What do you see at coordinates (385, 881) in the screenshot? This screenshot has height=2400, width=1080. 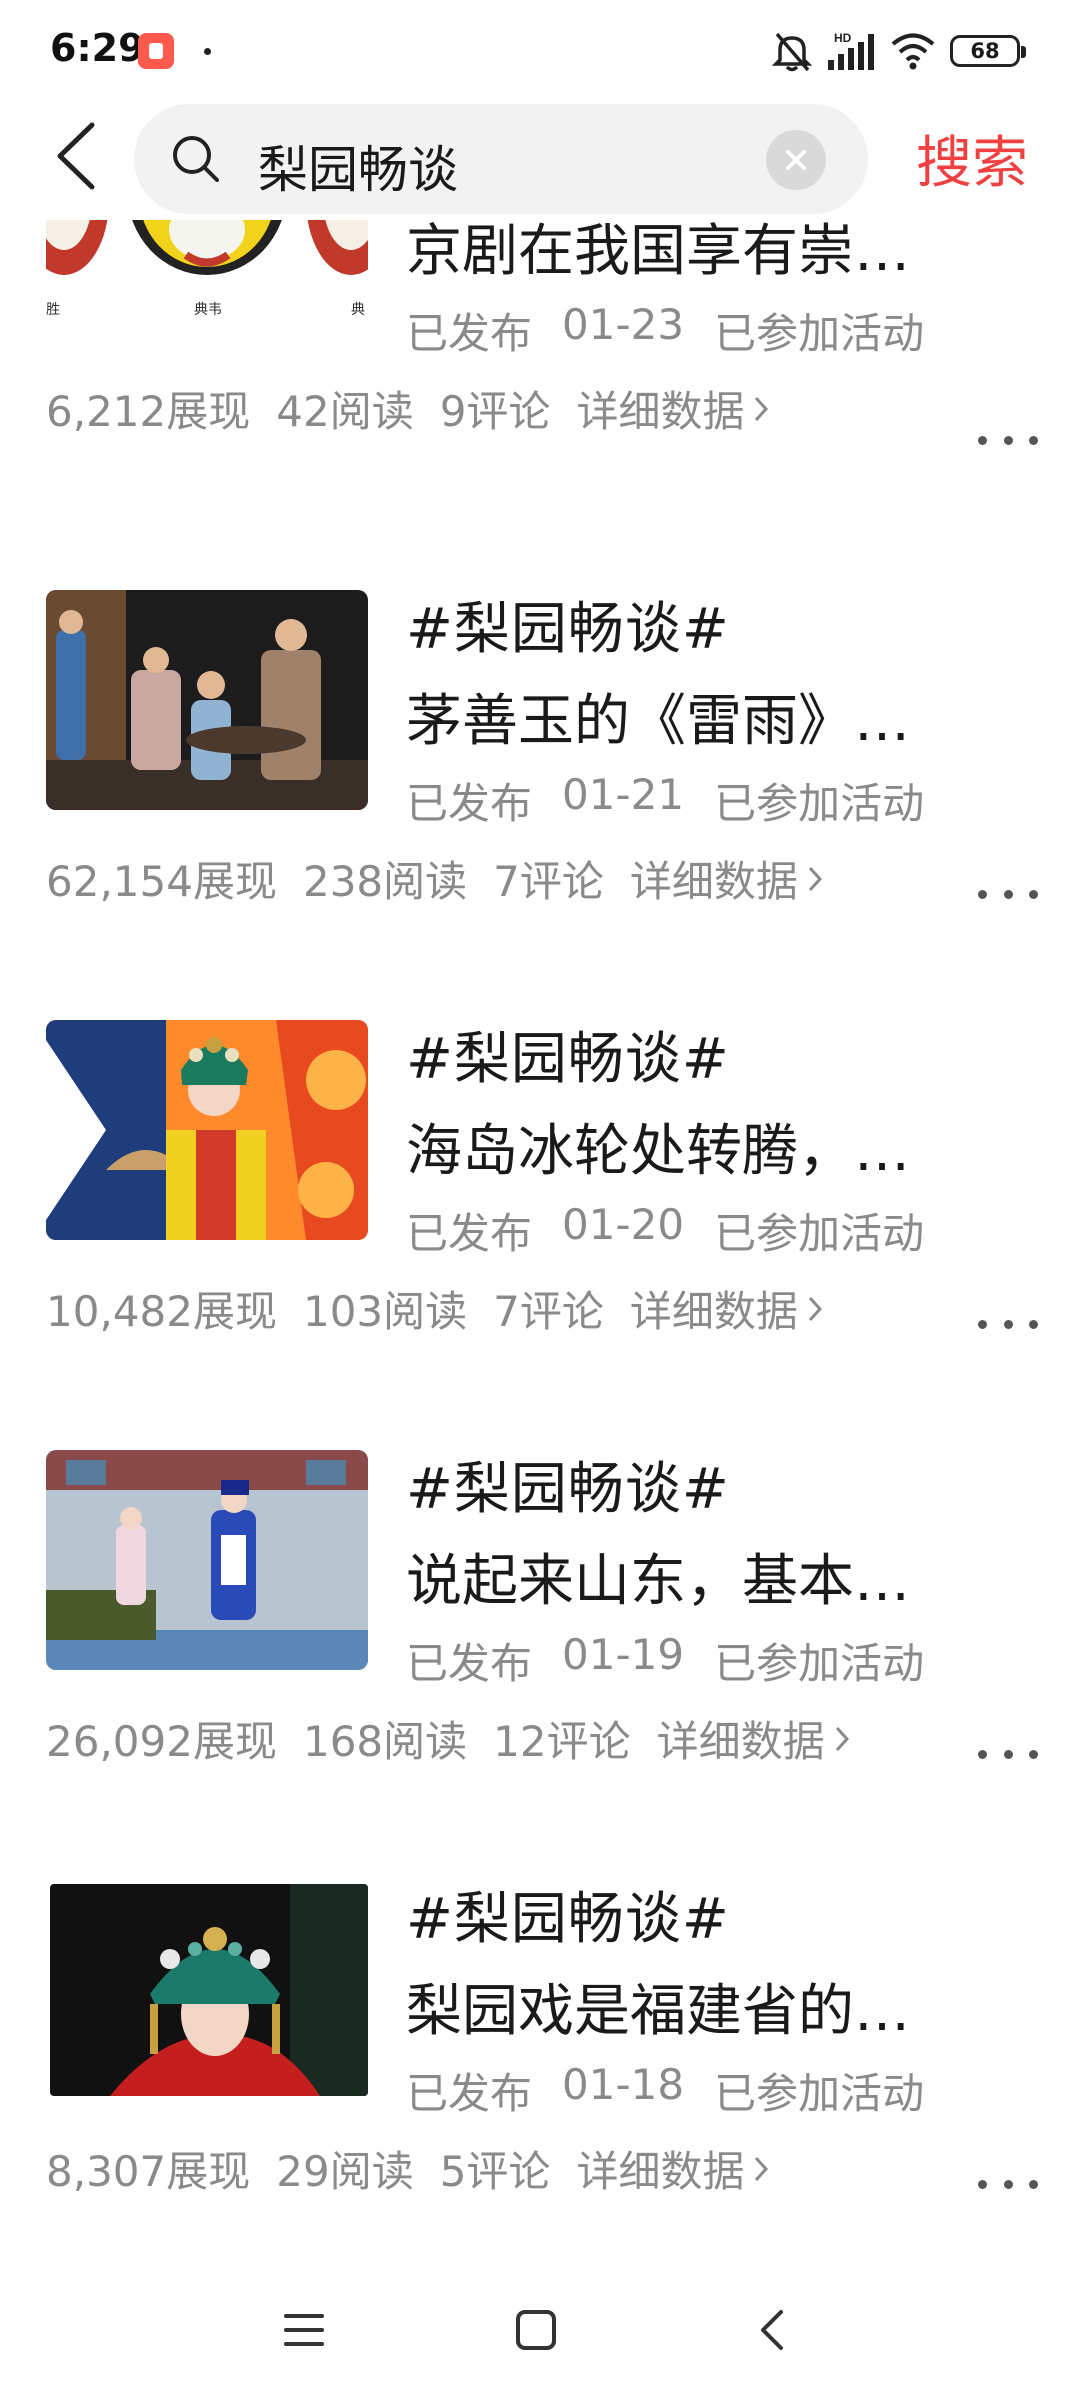 I see `reads-count: 238阅读` at bounding box center [385, 881].